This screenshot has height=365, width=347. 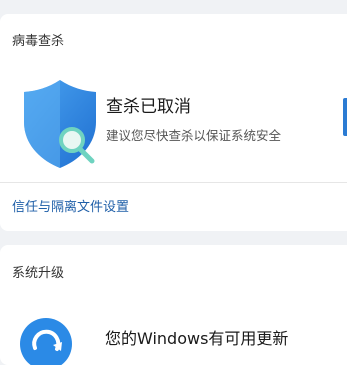 What do you see at coordinates (38, 41) in the screenshot?
I see `virus-scan-section-title: 病毒查杀` at bounding box center [38, 41].